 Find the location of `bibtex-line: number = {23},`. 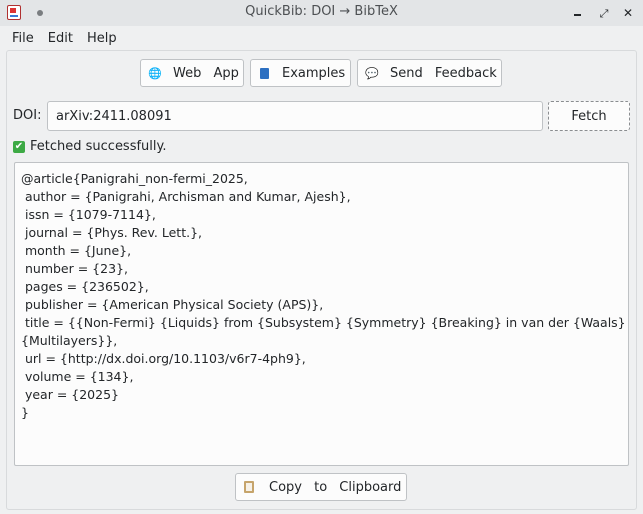

bibtex-line: number = {23}, is located at coordinates (74, 268).